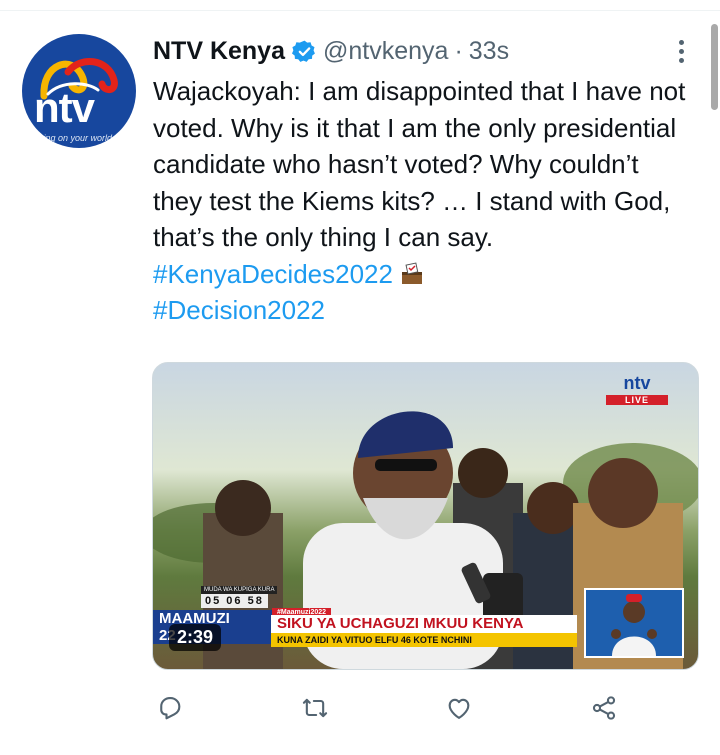 Image resolution: width=720 pixels, height=755 pixels. What do you see at coordinates (219, 51) in the screenshot?
I see `author-name: NTV Kenya` at bounding box center [219, 51].